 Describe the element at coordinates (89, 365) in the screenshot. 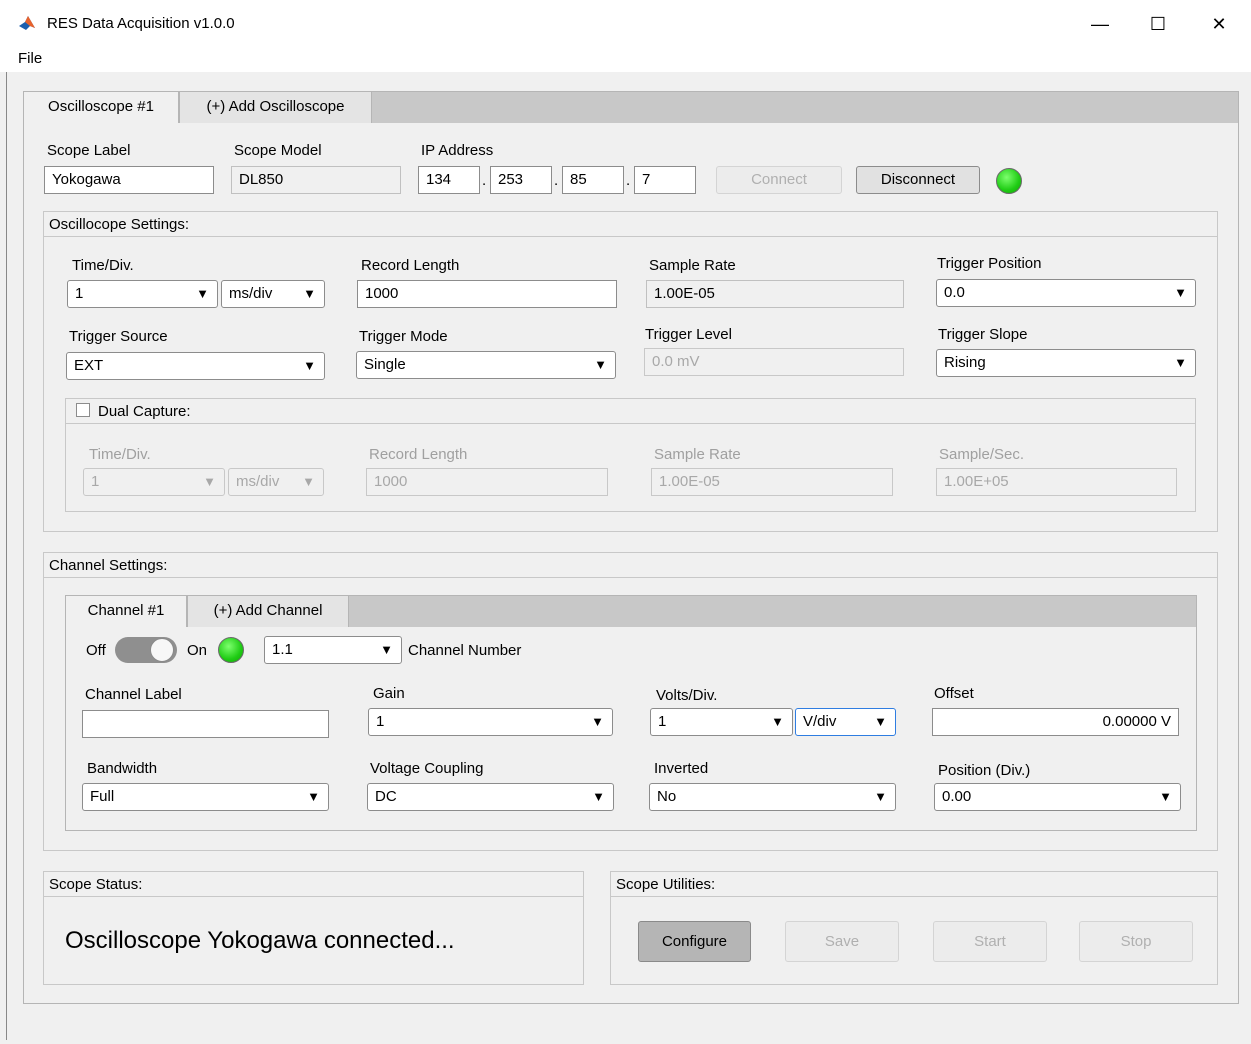

I see `trigger-source-value: EXT` at that location.